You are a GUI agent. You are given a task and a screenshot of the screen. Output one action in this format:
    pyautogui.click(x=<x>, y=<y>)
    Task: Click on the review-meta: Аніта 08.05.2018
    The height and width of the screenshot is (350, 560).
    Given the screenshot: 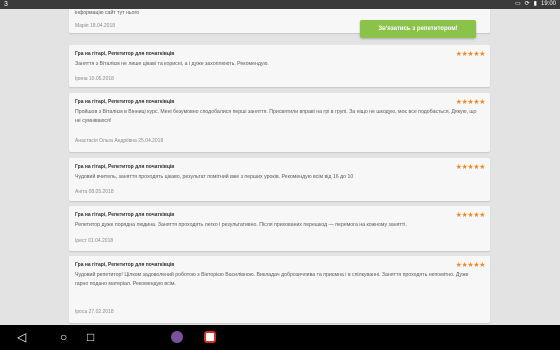 What is the action you would take?
    pyautogui.click(x=94, y=192)
    